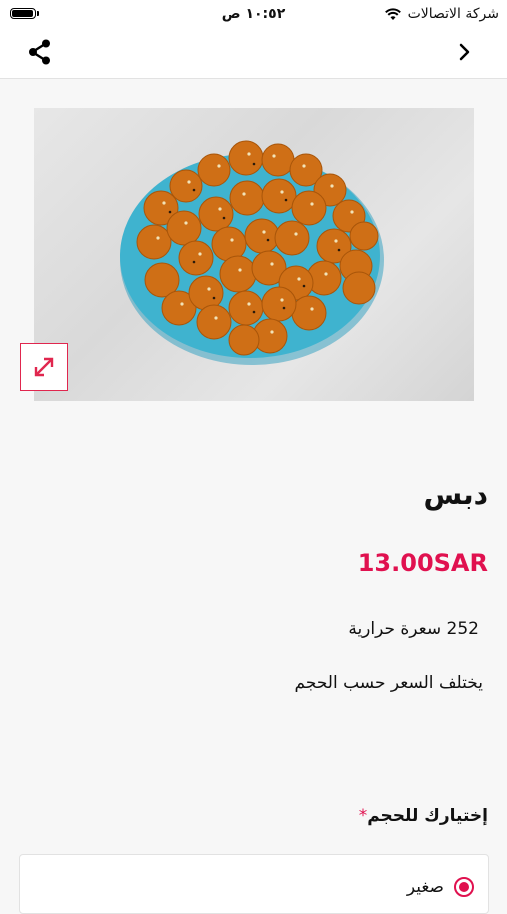 The width and height of the screenshot is (507, 914). I want to click on required-mark: *, so click(363, 816).